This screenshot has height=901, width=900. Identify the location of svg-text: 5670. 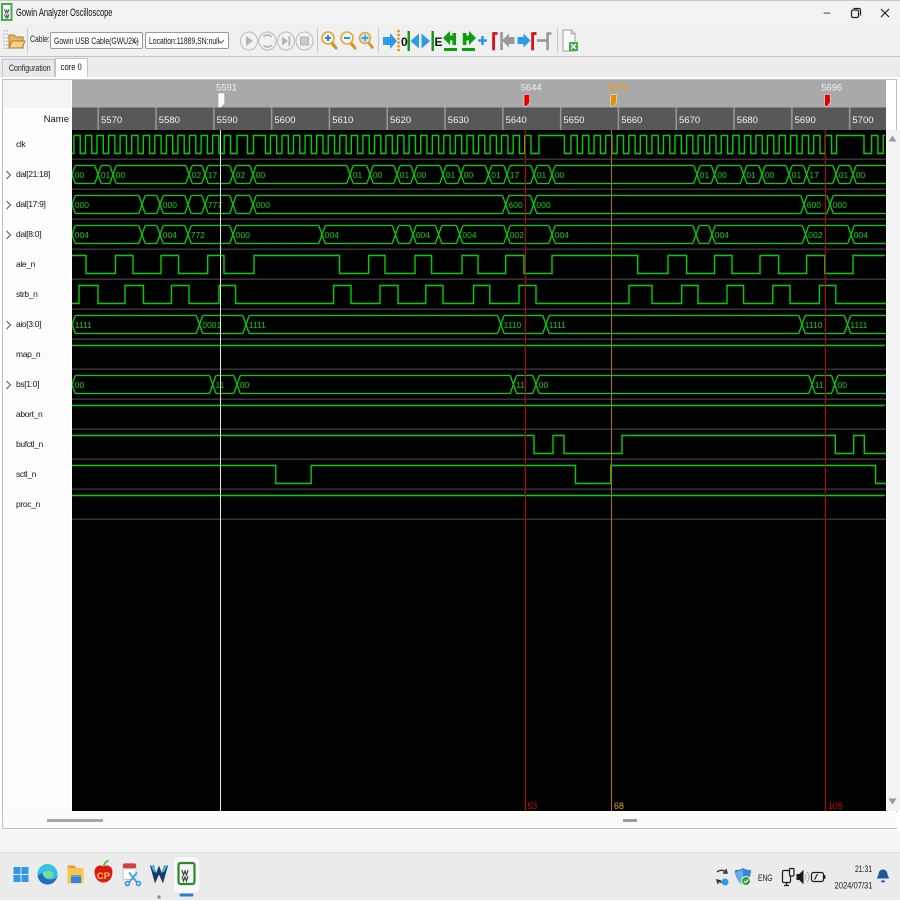
(689, 120).